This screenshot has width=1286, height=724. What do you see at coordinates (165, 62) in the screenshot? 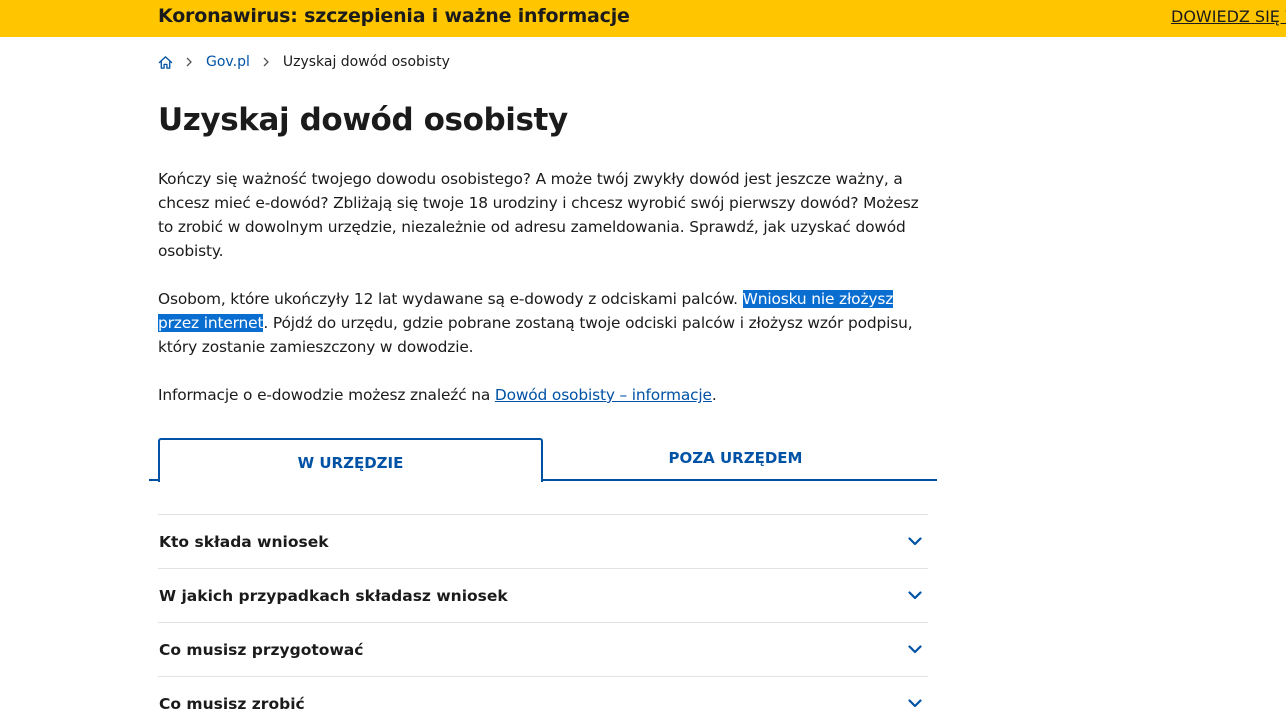
I see `home-icon` at bounding box center [165, 62].